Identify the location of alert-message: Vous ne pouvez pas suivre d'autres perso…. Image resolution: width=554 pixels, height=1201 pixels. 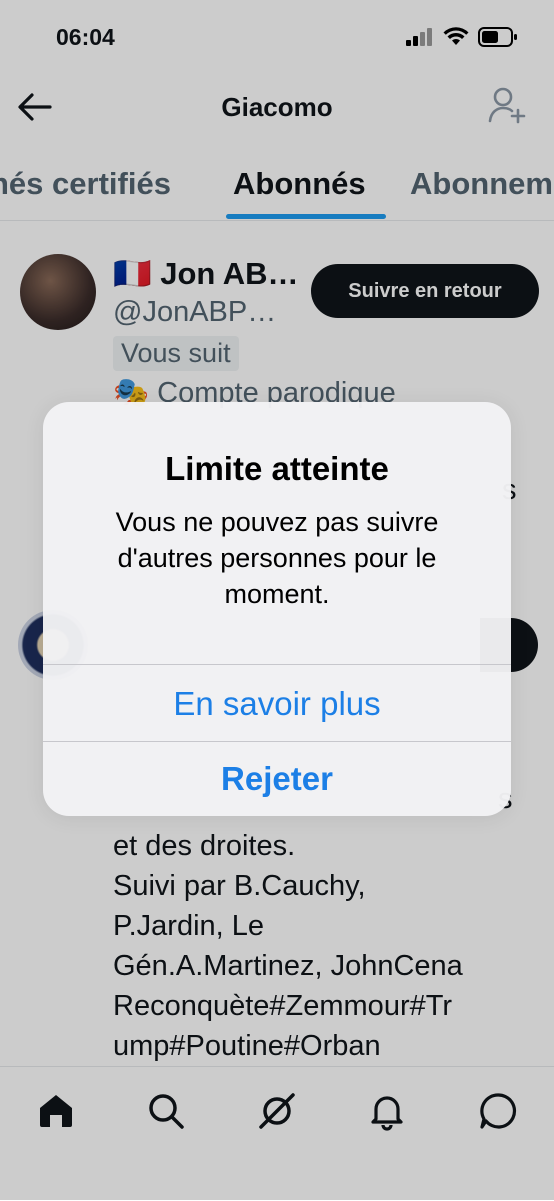
(277, 558).